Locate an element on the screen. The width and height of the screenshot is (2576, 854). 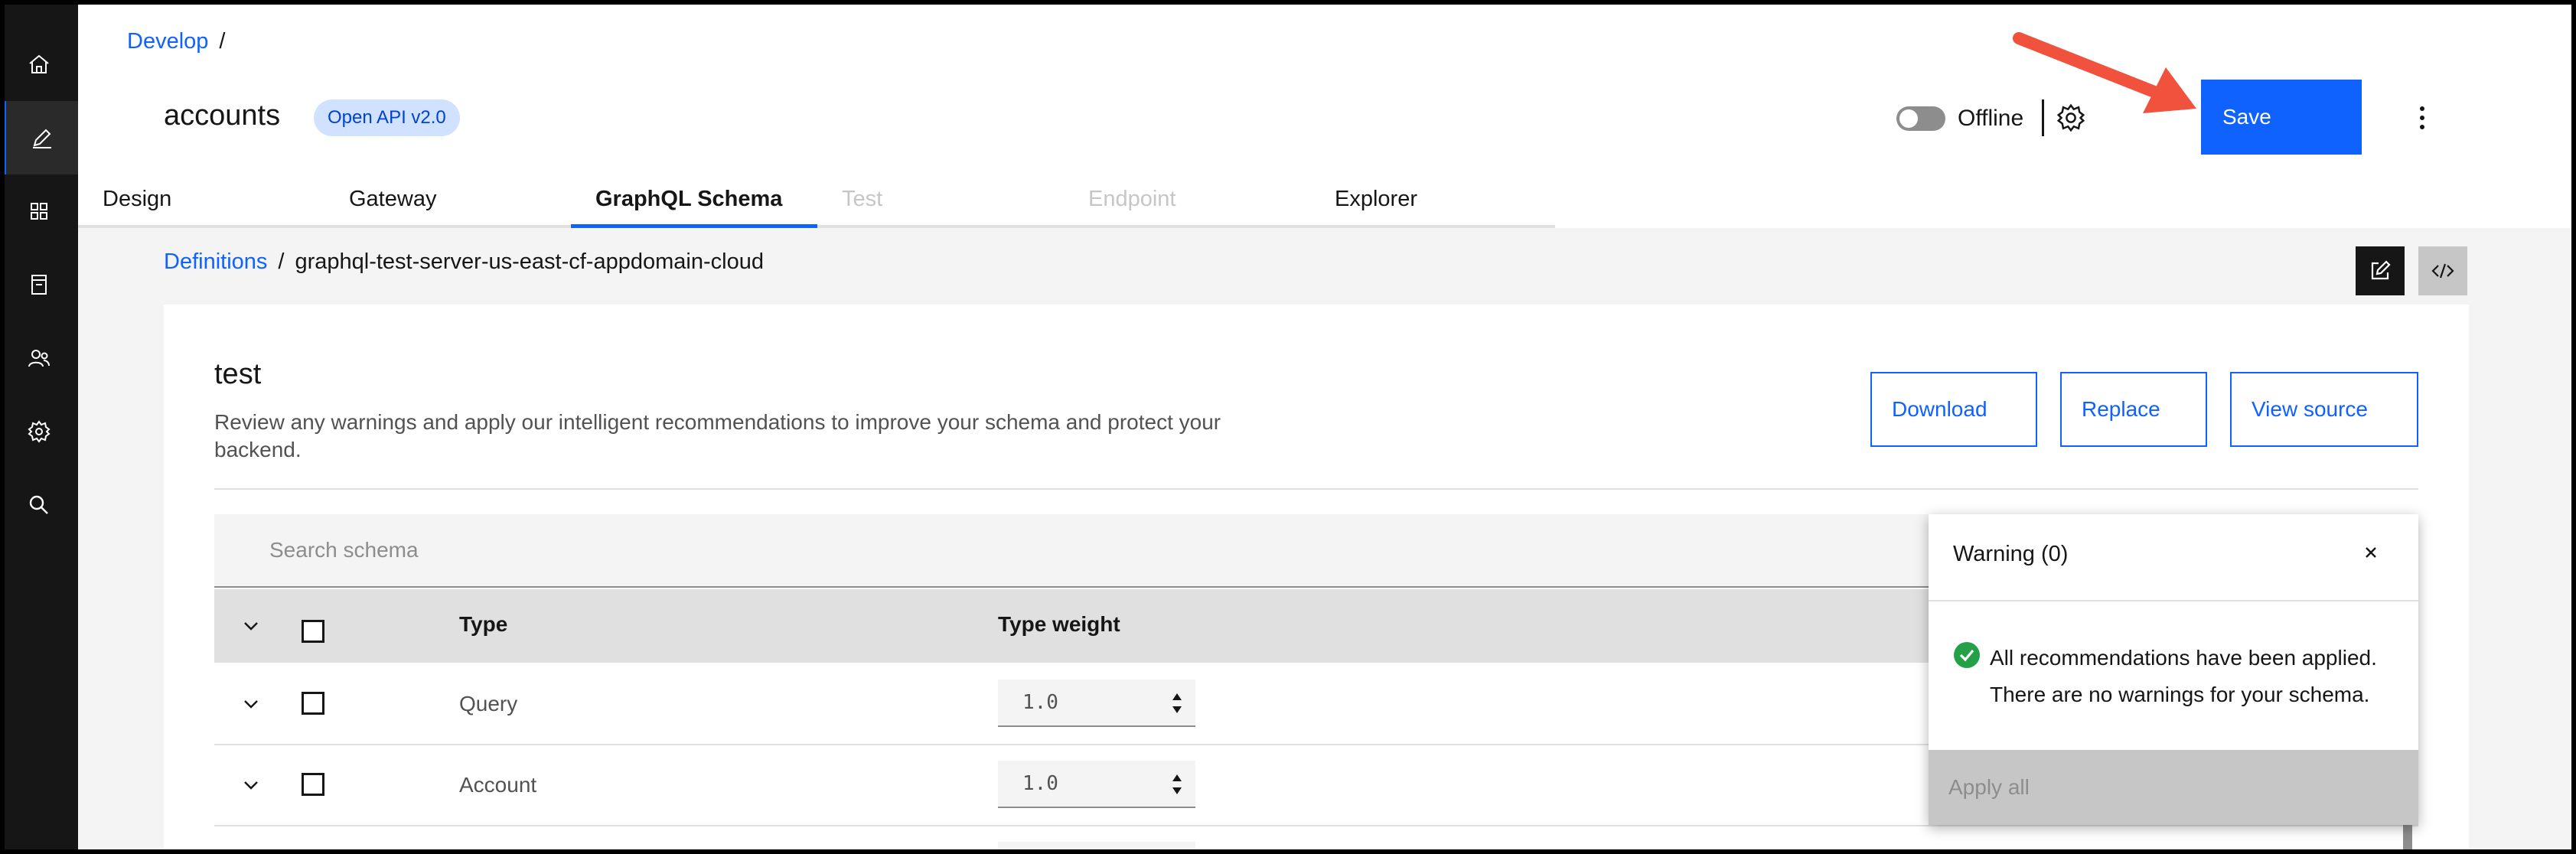
nav-members is located at coordinates (39, 358).